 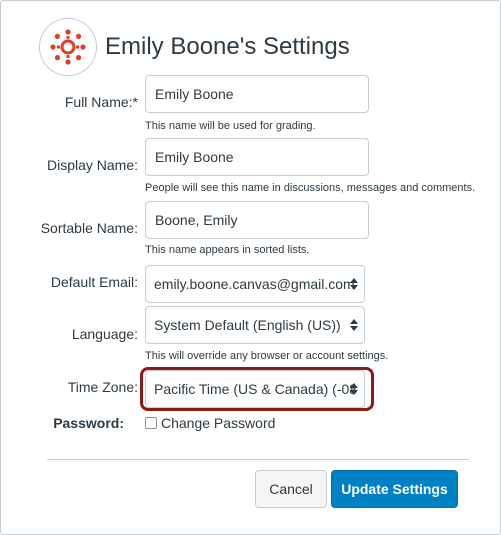 What do you see at coordinates (257, 94) in the screenshot?
I see `full-name-input: Emily Boone` at bounding box center [257, 94].